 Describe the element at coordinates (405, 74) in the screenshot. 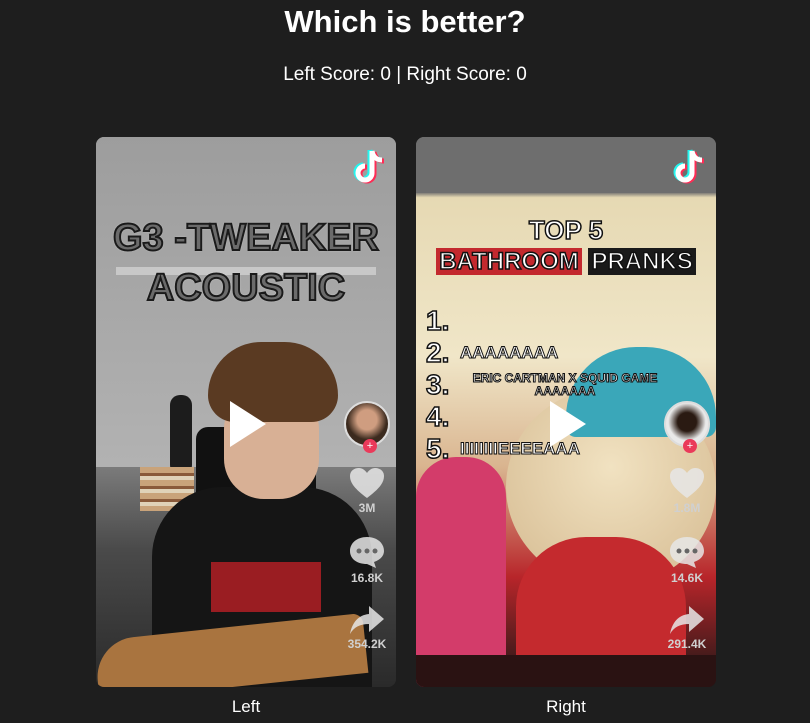

I see `score-display: Left Score: 0 | Right Score: 0` at that location.